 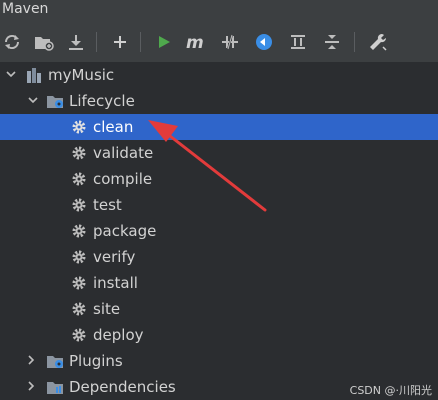 What do you see at coordinates (219, 127) in the screenshot?
I see `tree-node-goal-clean: clean` at bounding box center [219, 127].